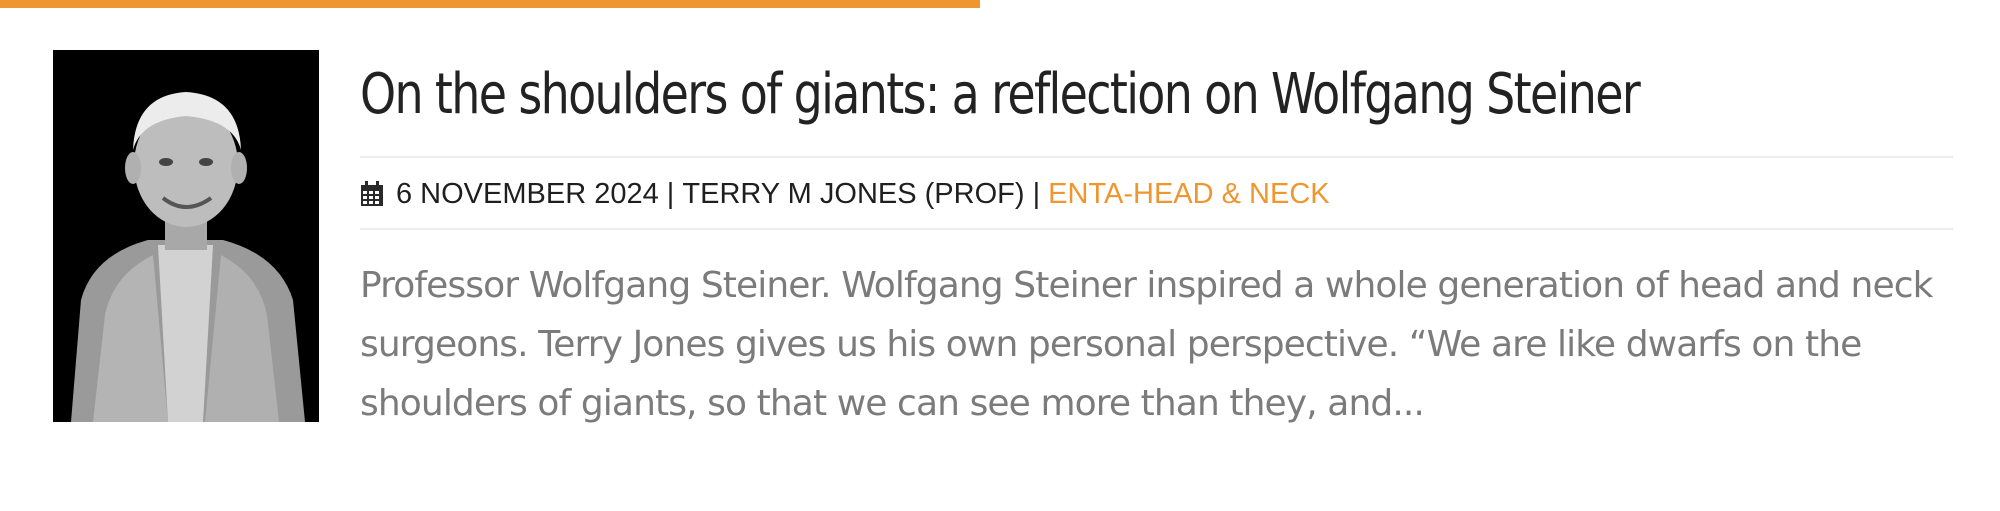  I want to click on category-link: ENTA-HEAD & NECK, so click(1188, 194).